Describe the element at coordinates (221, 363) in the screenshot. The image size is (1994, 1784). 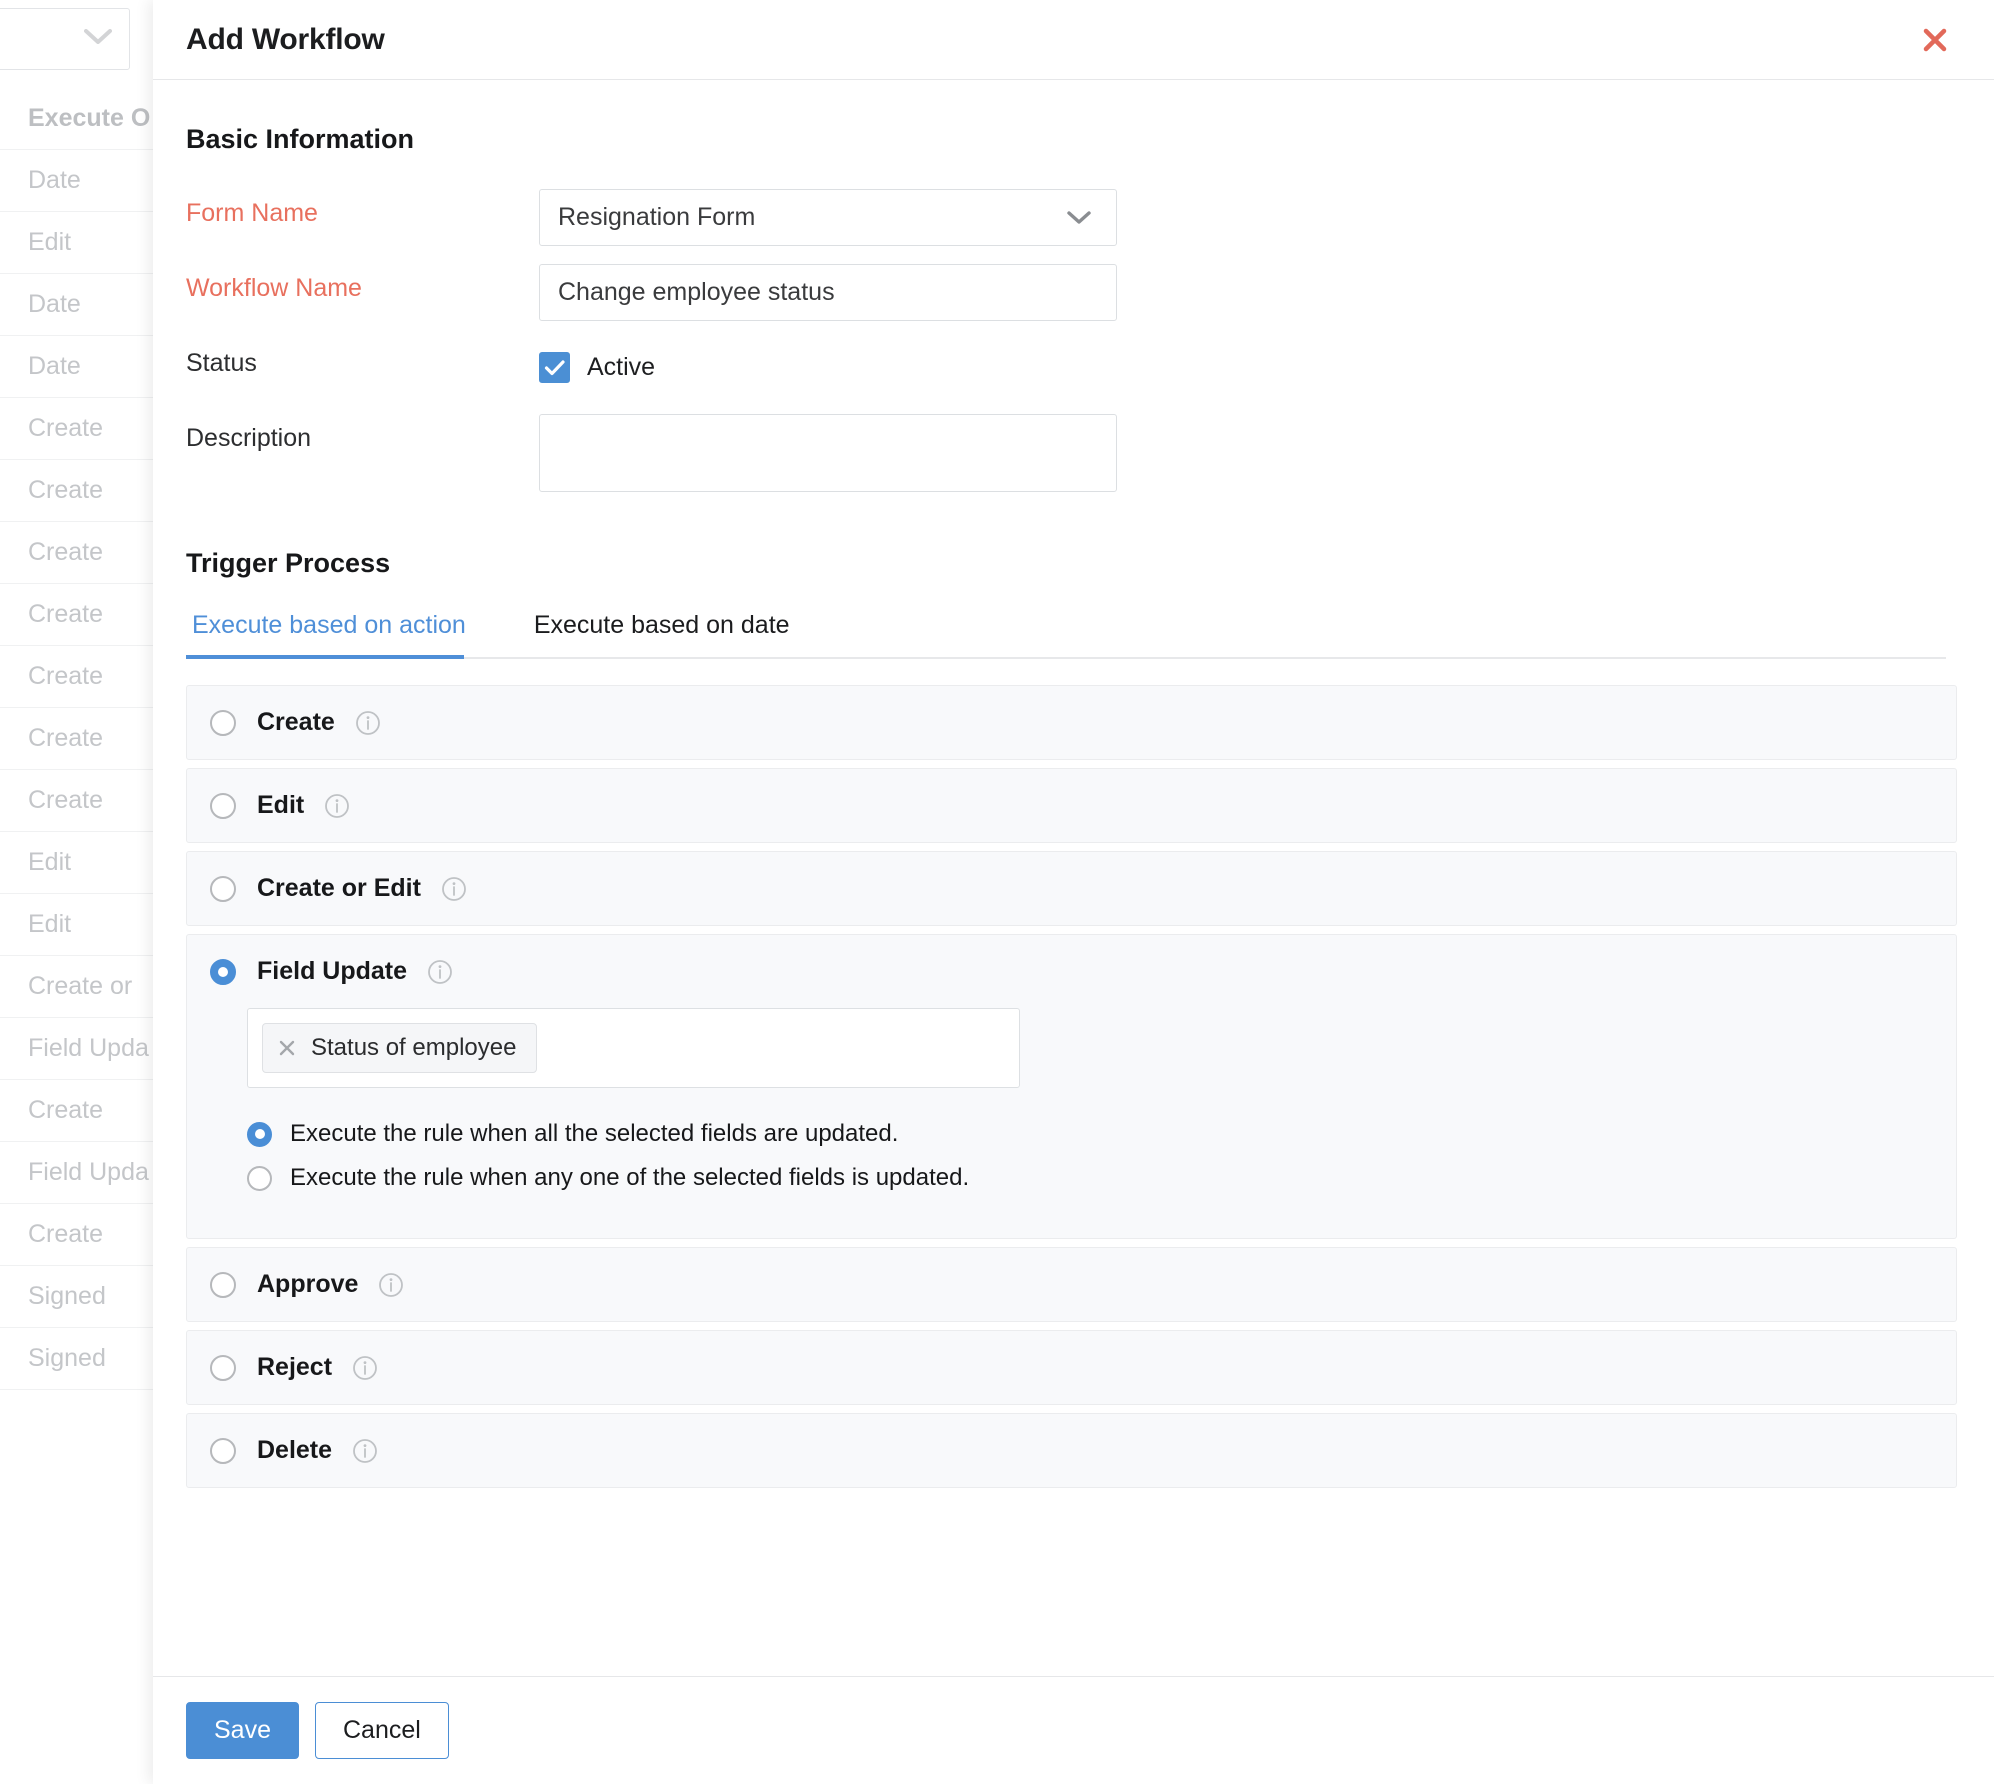
I see `status-label: Status` at that location.